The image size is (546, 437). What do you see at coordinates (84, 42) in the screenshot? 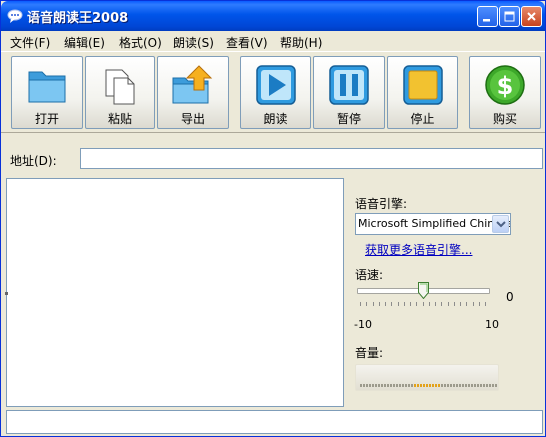
I see `menu-edit: 编辑(E)` at bounding box center [84, 42].